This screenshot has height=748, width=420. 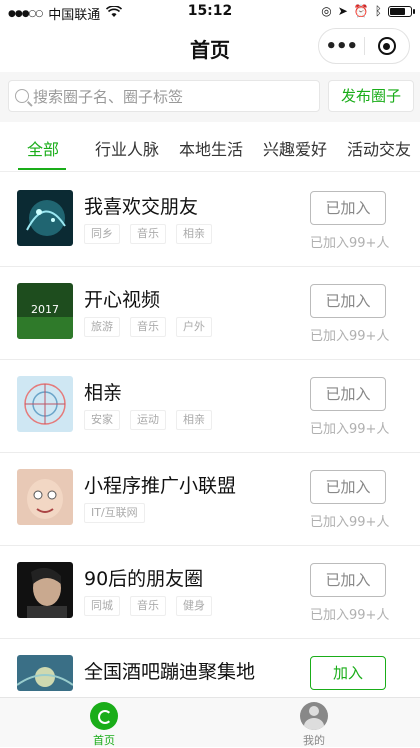 I want to click on close-mini-program-button, so click(x=386, y=46).